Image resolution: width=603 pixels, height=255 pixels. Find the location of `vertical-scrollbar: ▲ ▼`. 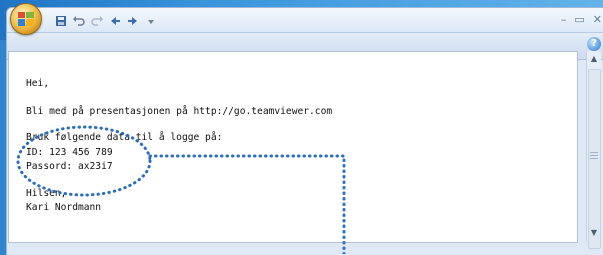

vertical-scrollbar: ▲ ▼ is located at coordinates (593, 150).